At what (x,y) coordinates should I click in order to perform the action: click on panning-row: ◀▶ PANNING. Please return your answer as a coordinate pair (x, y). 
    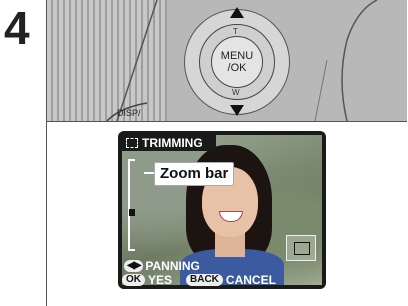
    Looking at the image, I should click on (162, 266).